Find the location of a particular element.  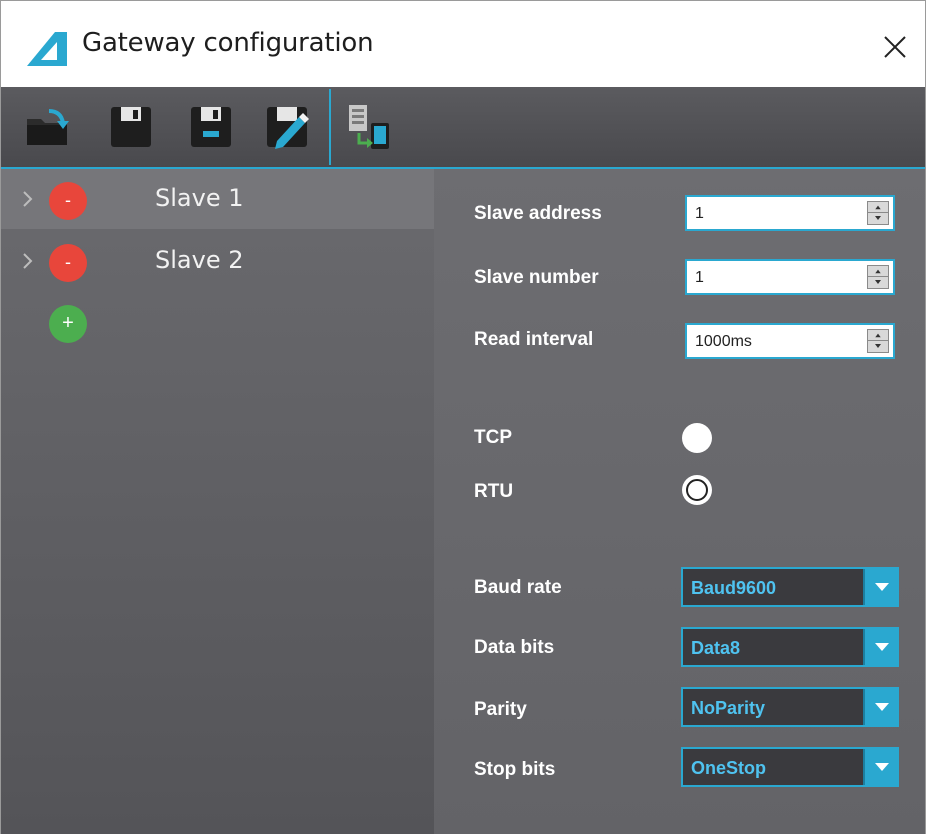

slave-row-1: - Slave 1 is located at coordinates (217, 199).